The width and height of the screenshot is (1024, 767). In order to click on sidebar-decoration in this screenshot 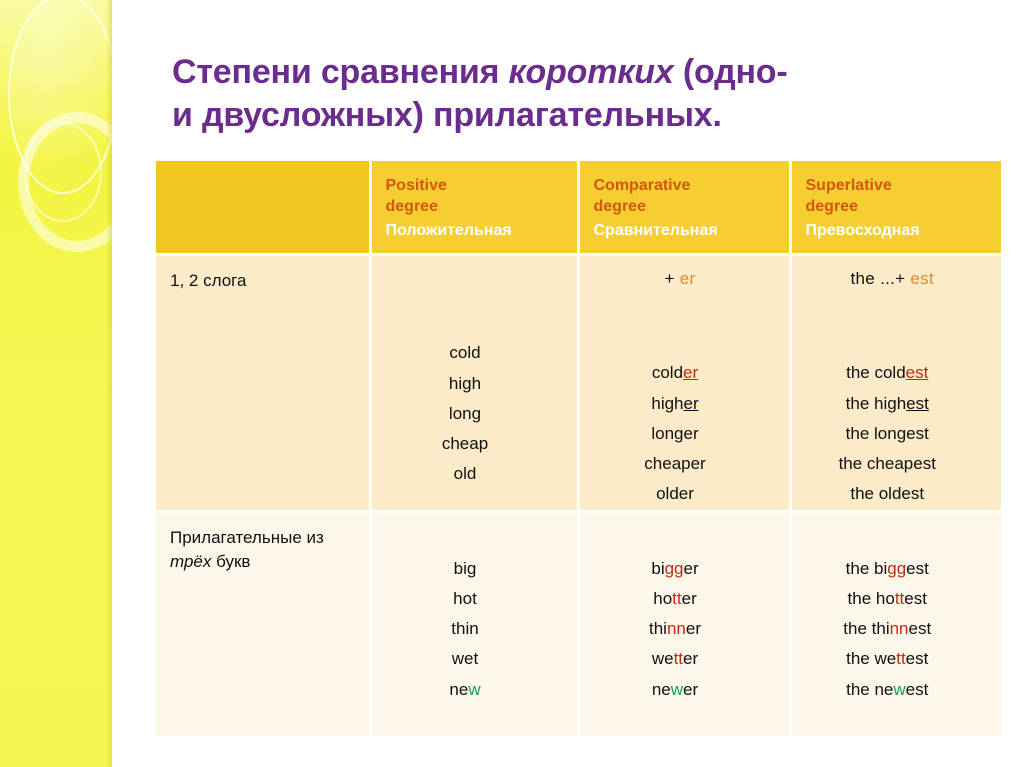, I will do `click(56, 383)`.